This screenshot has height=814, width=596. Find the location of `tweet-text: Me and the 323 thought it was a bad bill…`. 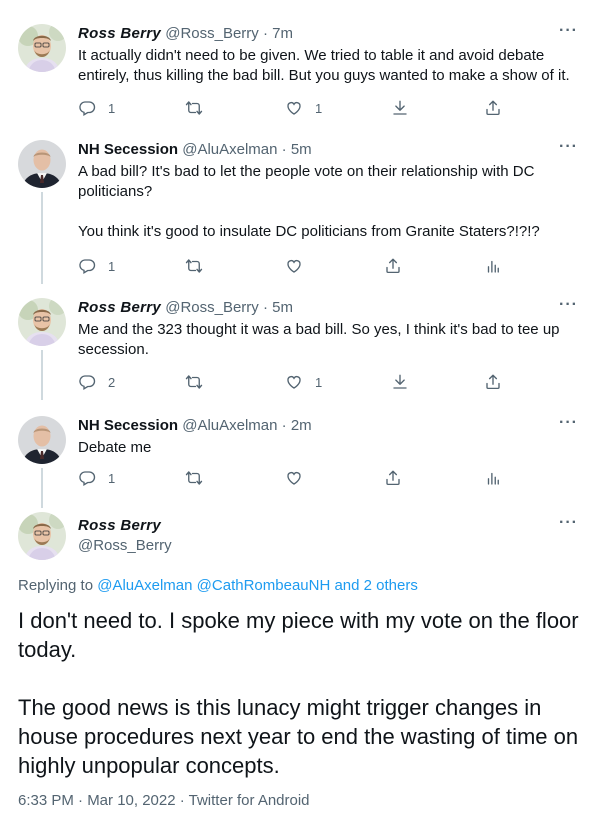

tweet-text: Me and the 323 thought it was a bad bill… is located at coordinates (319, 339).